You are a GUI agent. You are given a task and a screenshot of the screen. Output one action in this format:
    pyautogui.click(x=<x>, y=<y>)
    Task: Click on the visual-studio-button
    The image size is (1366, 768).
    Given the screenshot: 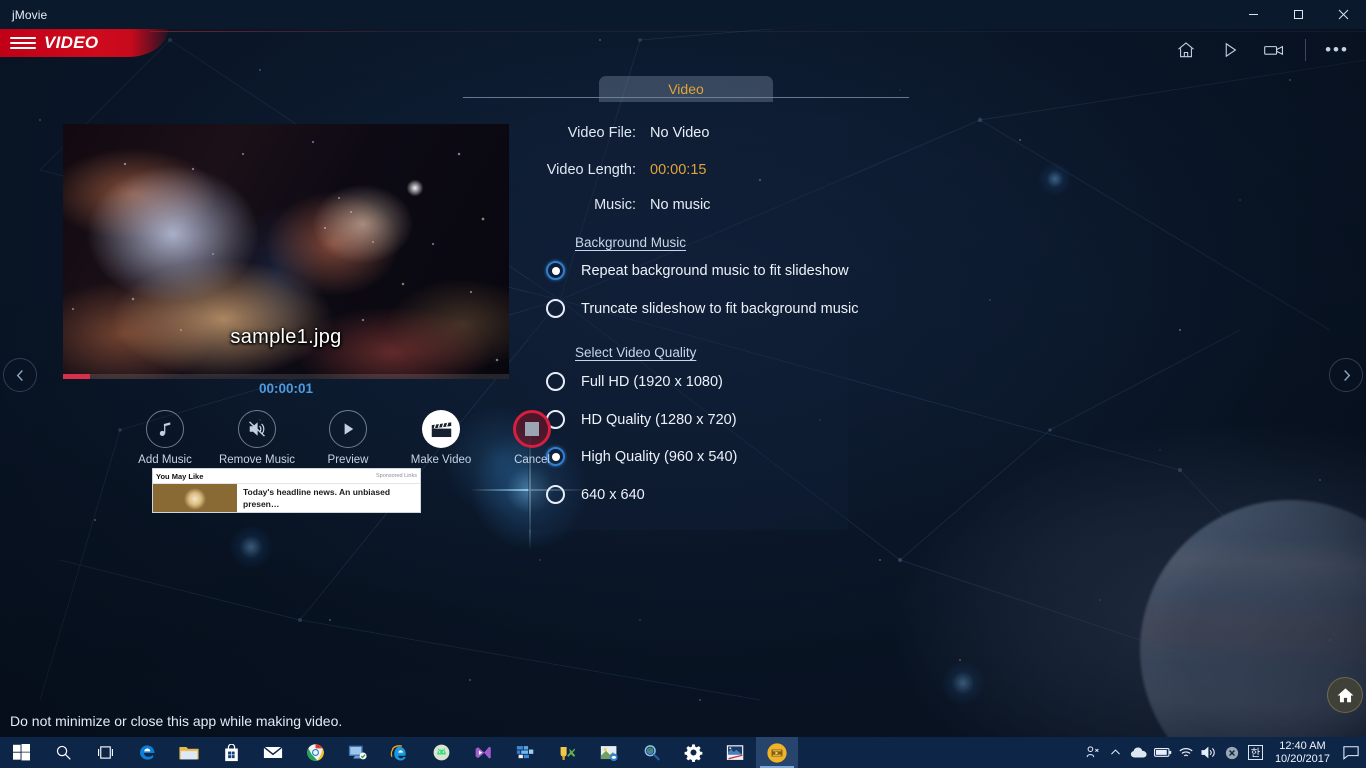 What is the action you would take?
    pyautogui.click(x=483, y=752)
    